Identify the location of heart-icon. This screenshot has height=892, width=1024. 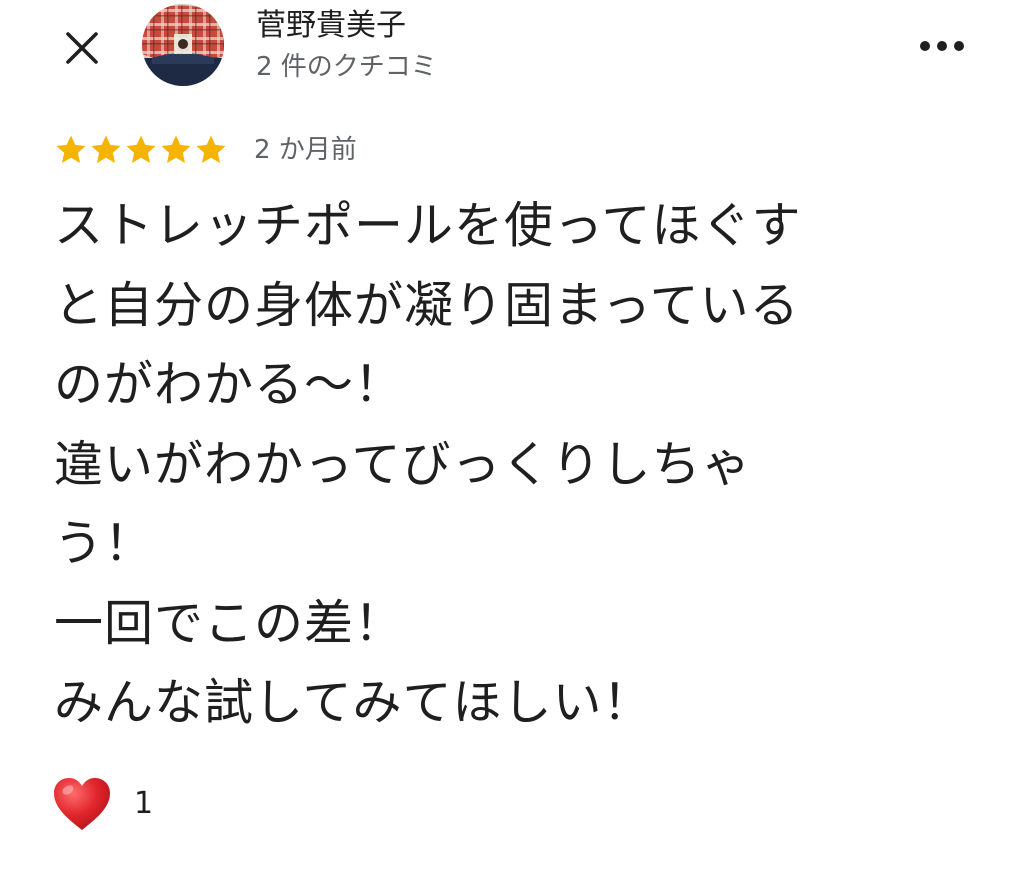
(82, 804).